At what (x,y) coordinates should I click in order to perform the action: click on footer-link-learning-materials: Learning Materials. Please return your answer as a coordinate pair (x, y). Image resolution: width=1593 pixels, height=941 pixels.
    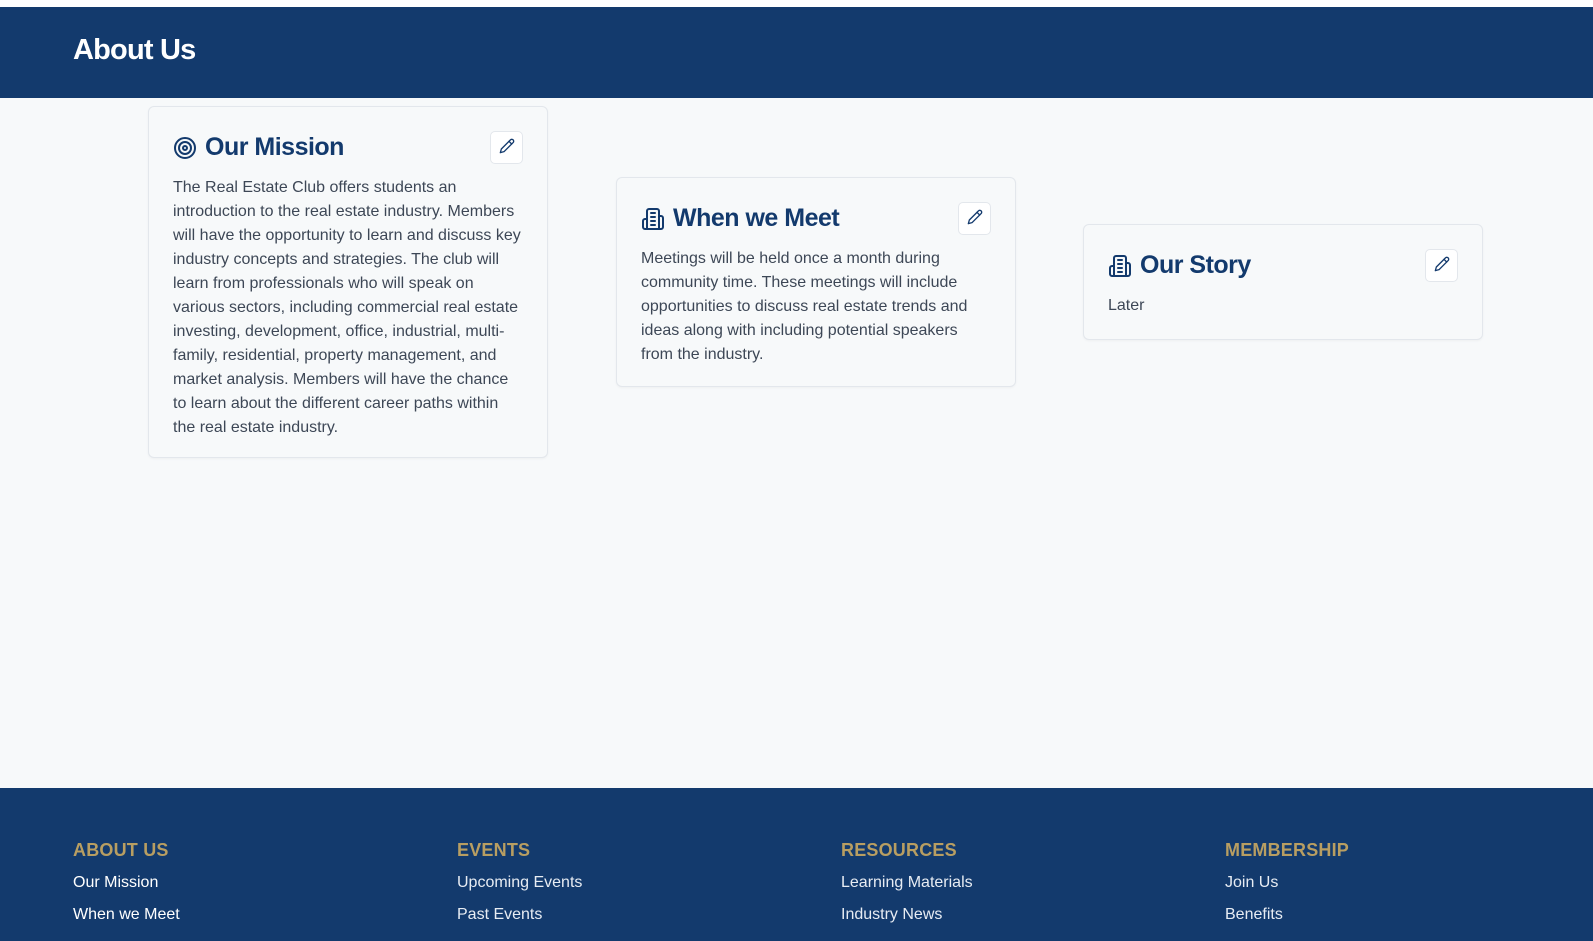
    Looking at the image, I should click on (991, 884).